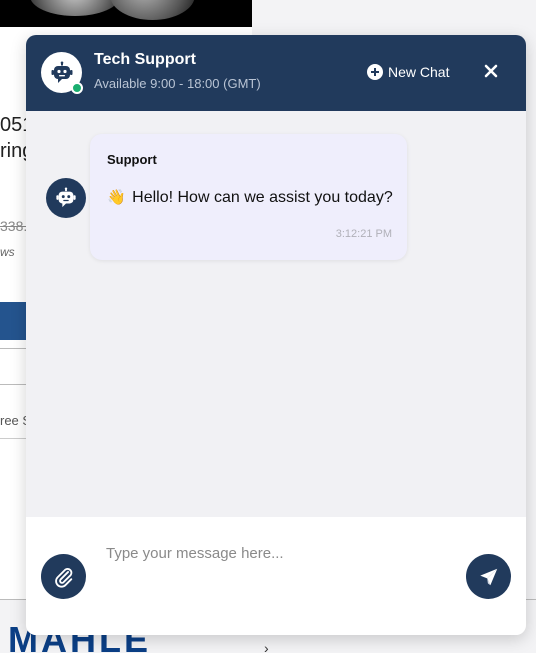 The image size is (536, 653). Describe the element at coordinates (363, 234) in the screenshot. I see `message-timestamp: 3:12:21 PM` at that location.